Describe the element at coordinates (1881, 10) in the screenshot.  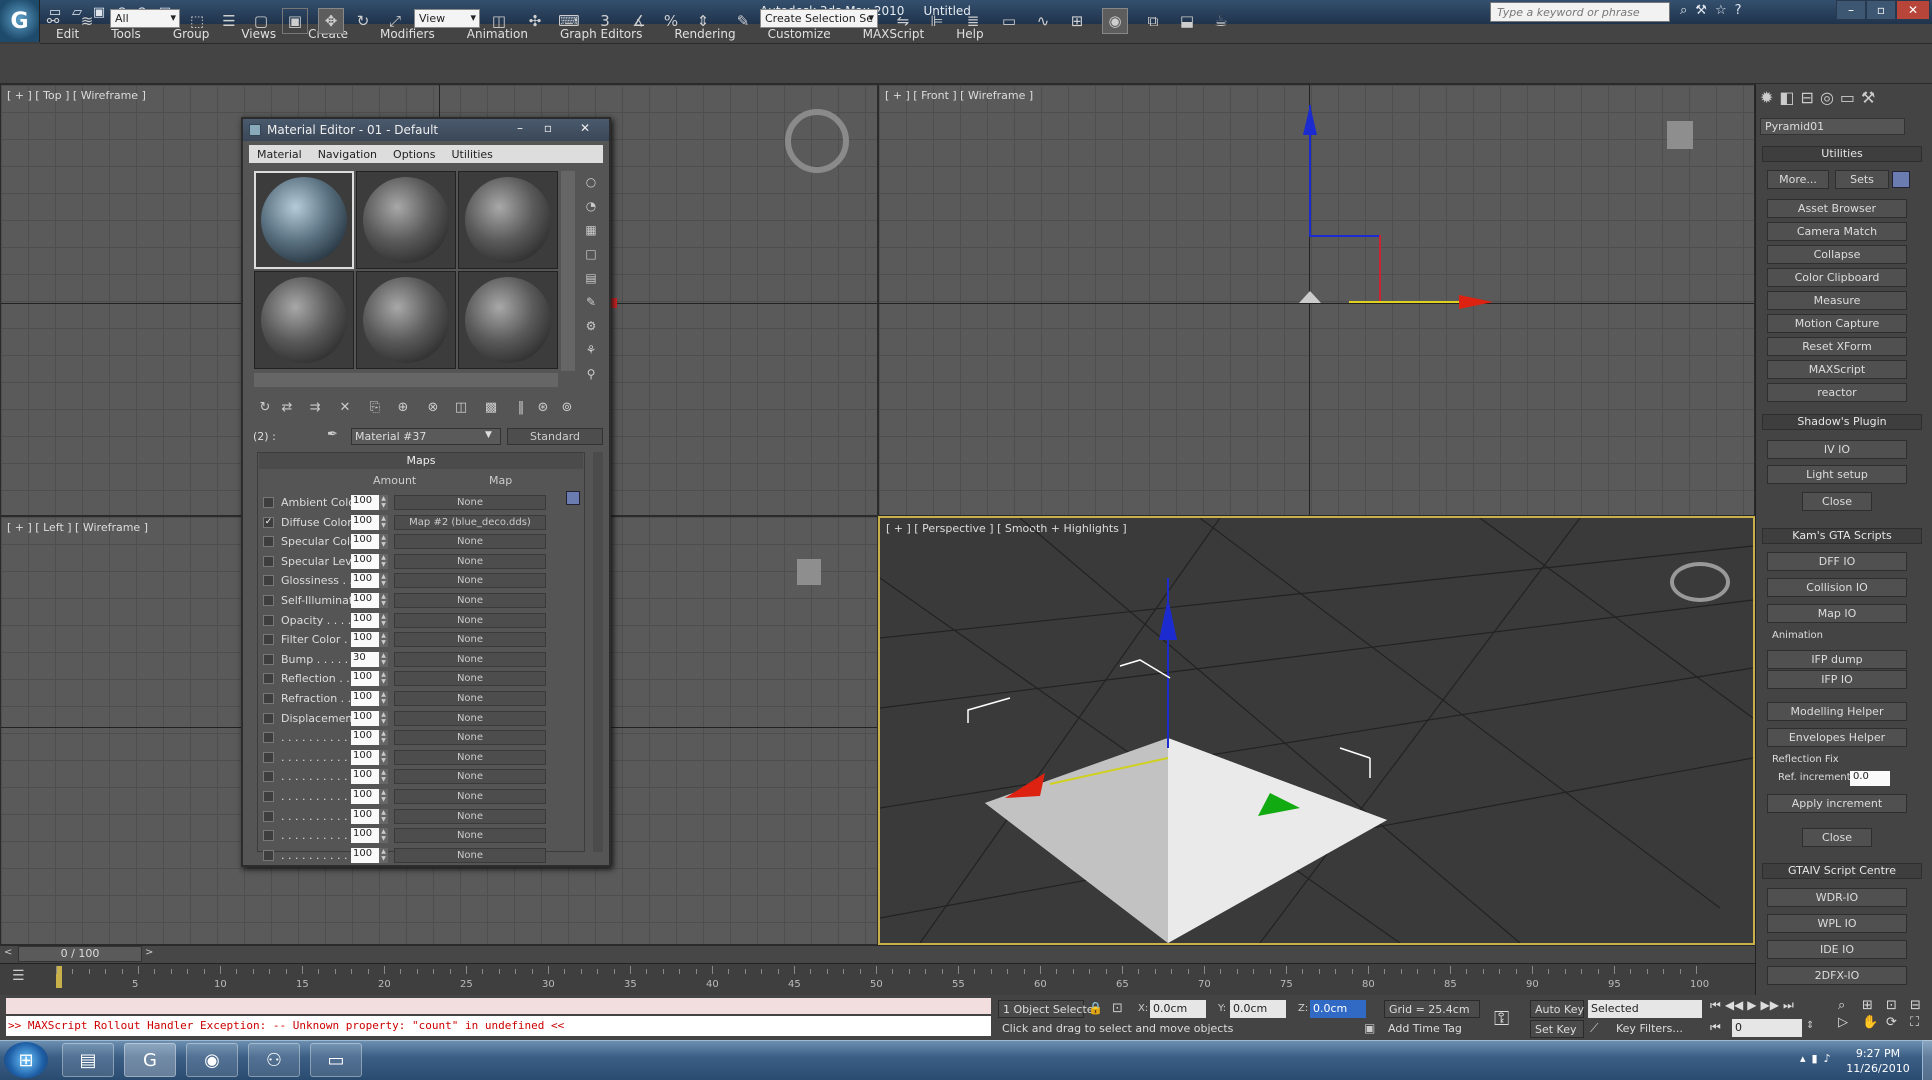
I see `maximize-button: ▫` at that location.